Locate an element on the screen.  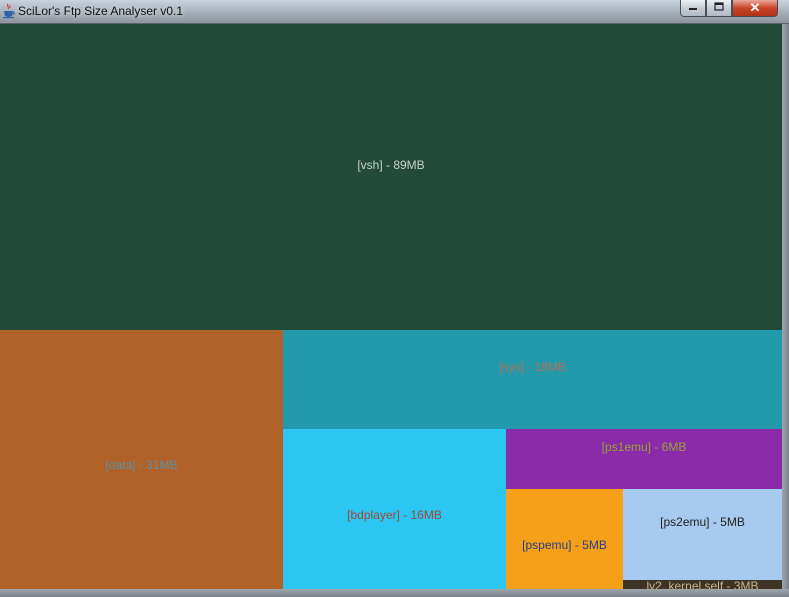
treemap-tile-lv2-kernel: lv2_kernel.self - 3MB is located at coordinates (702, 584).